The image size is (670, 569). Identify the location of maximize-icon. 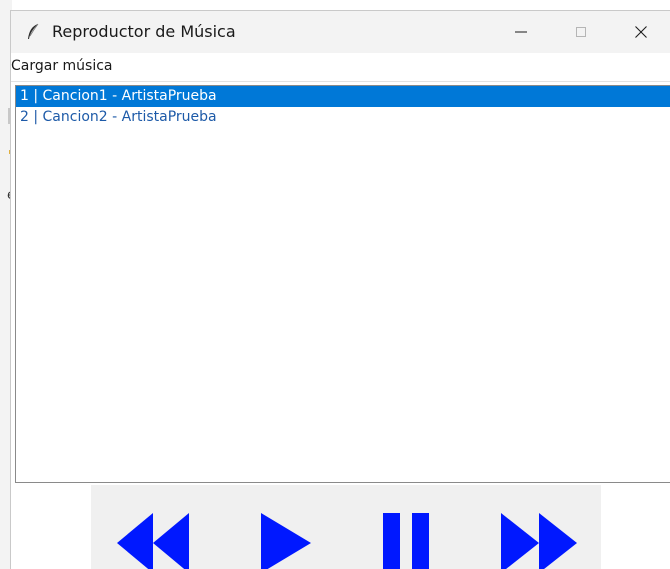
(581, 32).